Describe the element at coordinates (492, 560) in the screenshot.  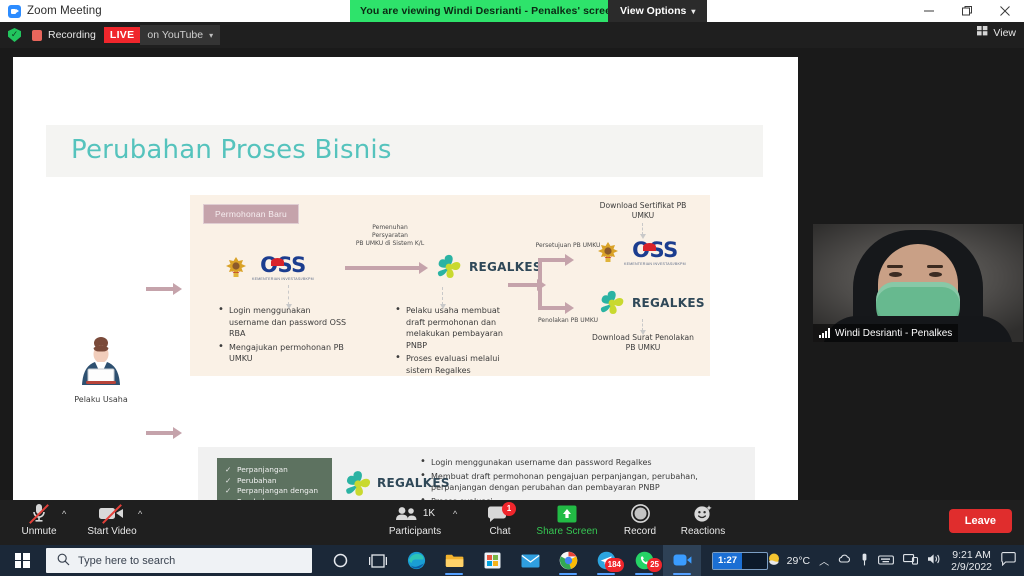
I see `microsoft-store-icon` at that location.